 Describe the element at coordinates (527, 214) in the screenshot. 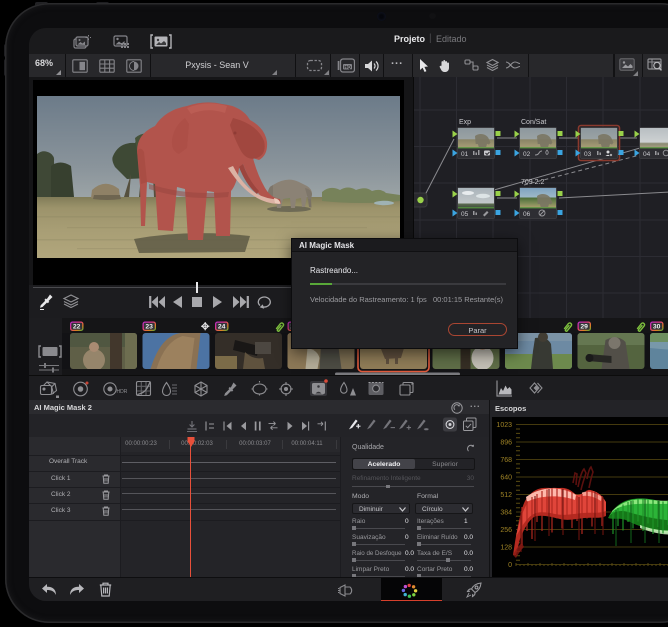

I see `svg-text: 06` at that location.